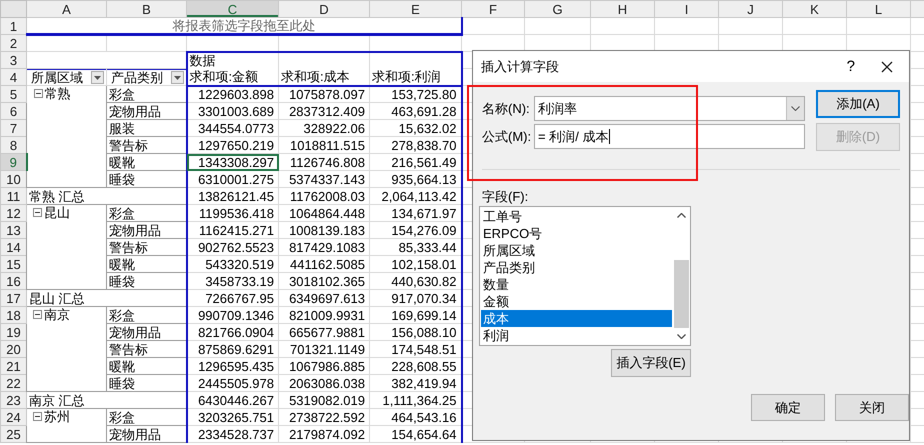  Describe the element at coordinates (576, 267) in the screenshot. I see `list-item: 产品类别` at that location.